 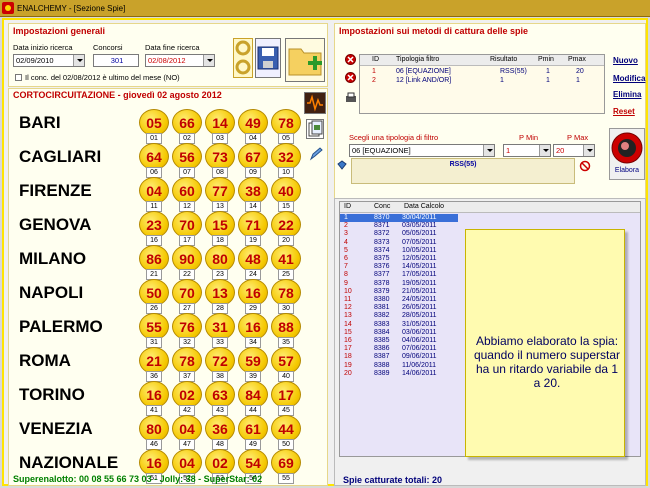 What do you see at coordinates (422, 150) in the screenshot?
I see `filter-type-select: 06 [EQUAZIONE]` at bounding box center [422, 150].